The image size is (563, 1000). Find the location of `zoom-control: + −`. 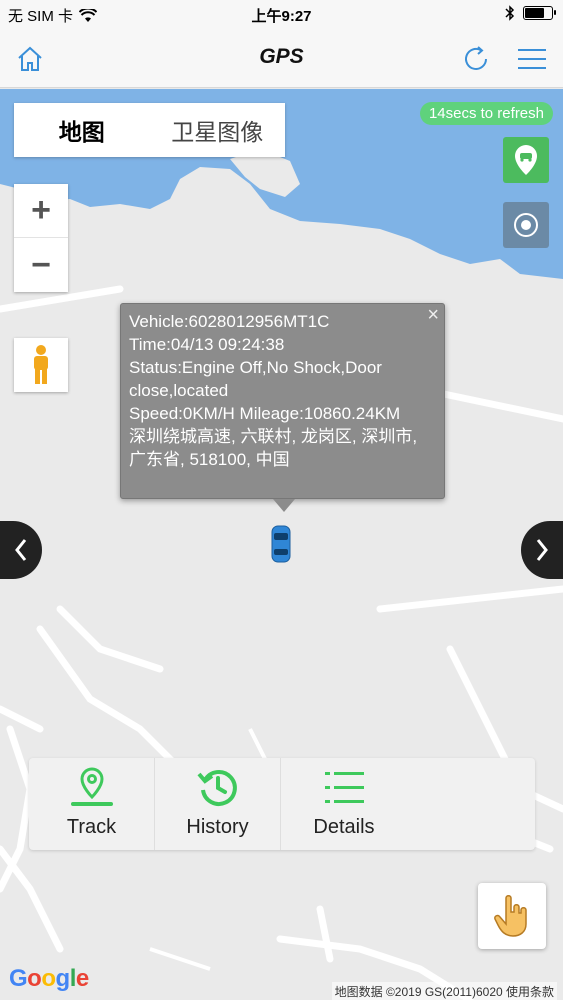

zoom-control: + − is located at coordinates (41, 238).